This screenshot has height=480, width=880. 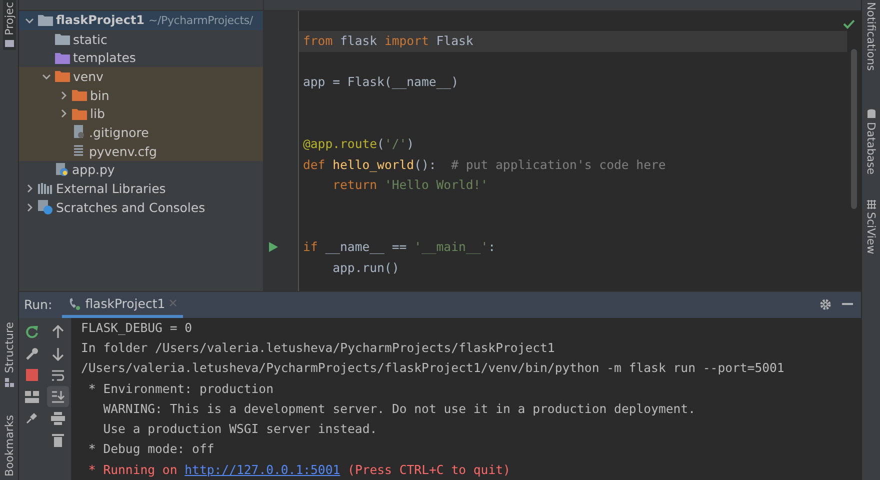 What do you see at coordinates (399, 247) in the screenshot?
I see `code-line: if __name__ == '__main__':` at bounding box center [399, 247].